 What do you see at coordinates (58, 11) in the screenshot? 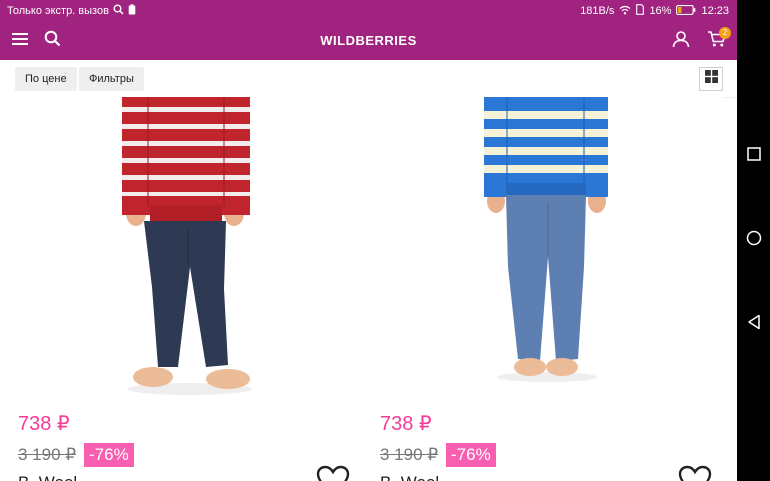
I see `carrier-text: Только экстр. вызов` at bounding box center [58, 11].